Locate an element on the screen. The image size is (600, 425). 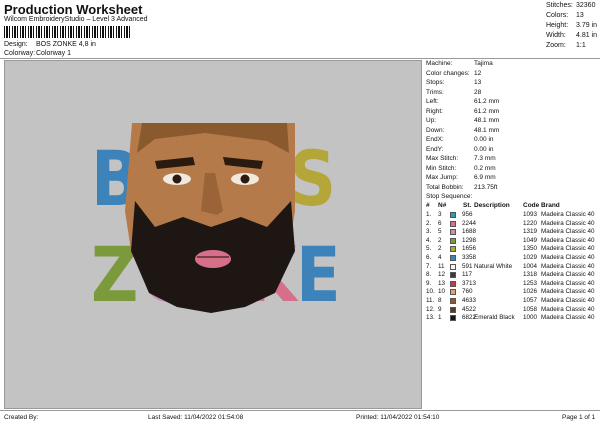
trims-label: Trims: is located at coordinates (435, 92).